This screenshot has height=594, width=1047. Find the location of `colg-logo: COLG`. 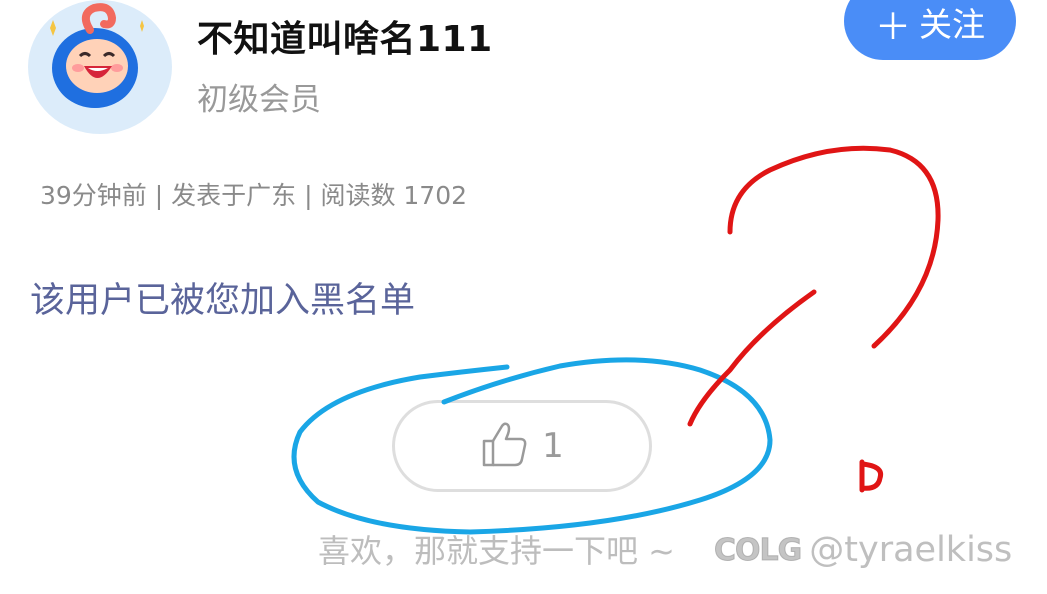

colg-logo: COLG is located at coordinates (757, 550).